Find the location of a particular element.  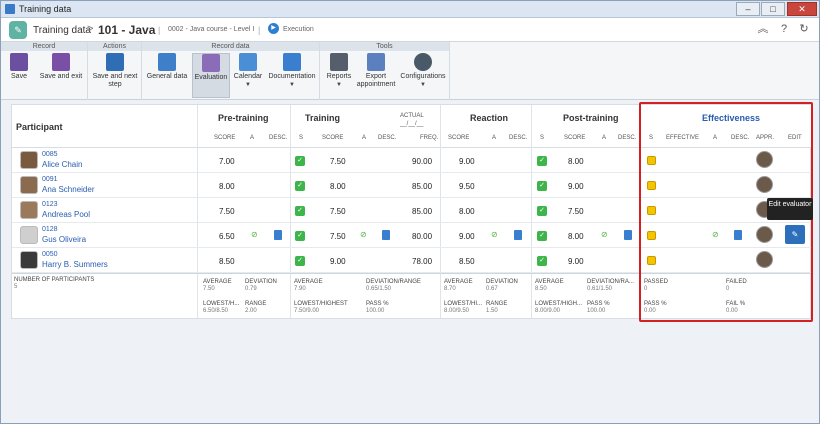

close-button: ✕ is located at coordinates (802, 9).